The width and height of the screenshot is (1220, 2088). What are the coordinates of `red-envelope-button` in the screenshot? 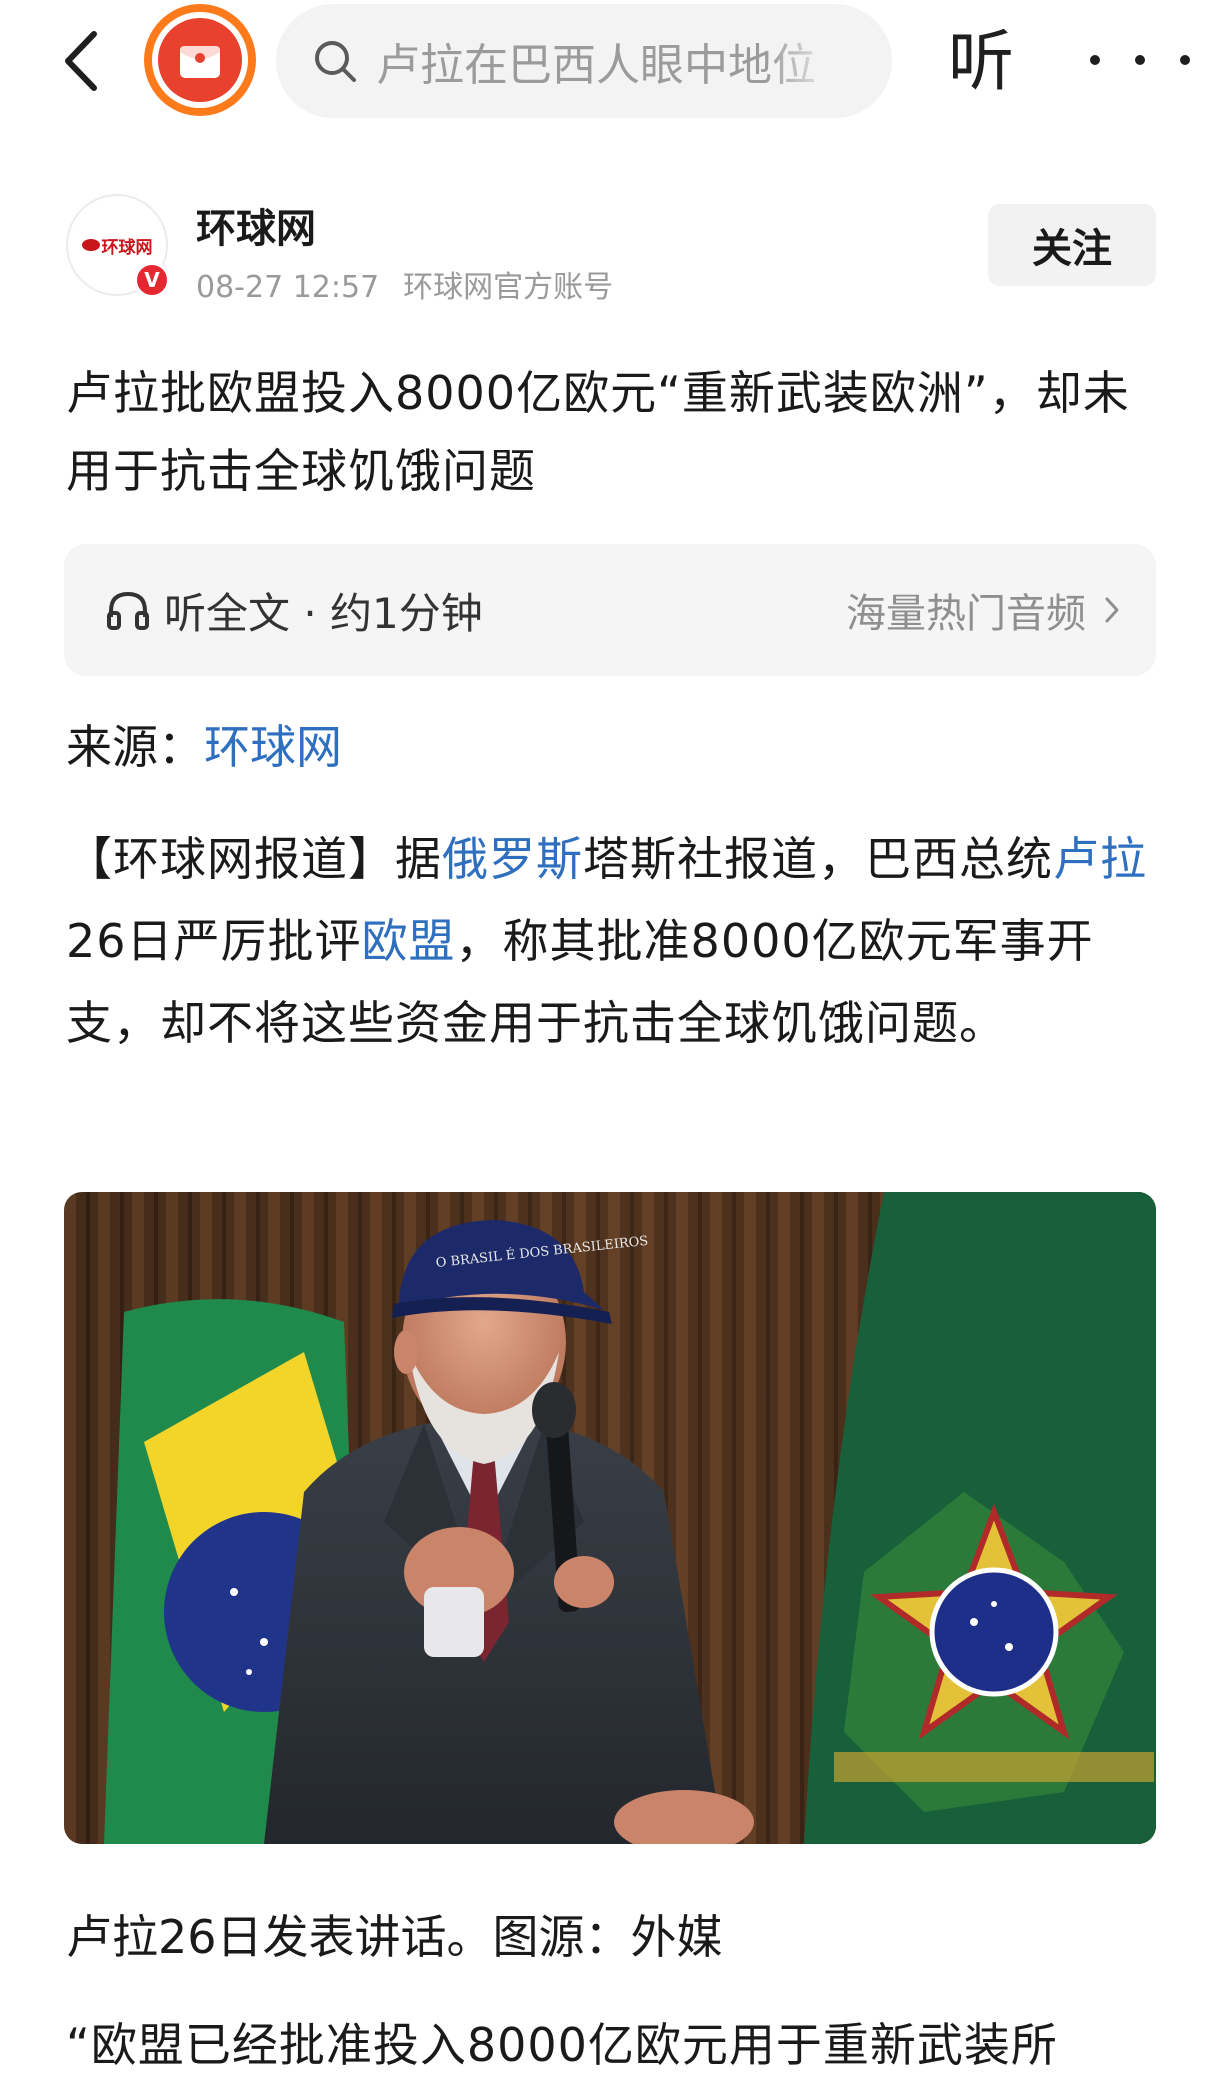 It's located at (200, 60).